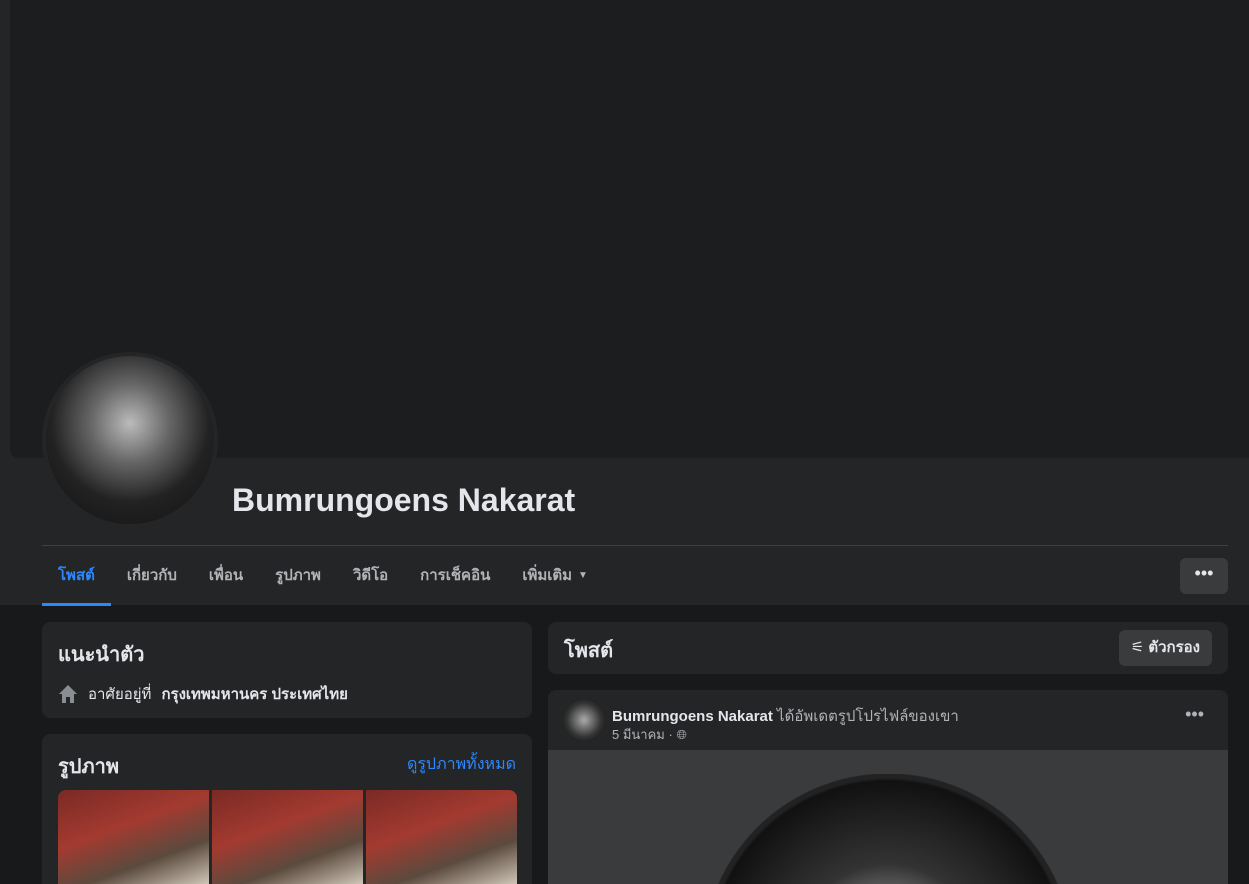  Describe the element at coordinates (370, 576) in the screenshot. I see `tab-videos: วิดีโอ` at that location.